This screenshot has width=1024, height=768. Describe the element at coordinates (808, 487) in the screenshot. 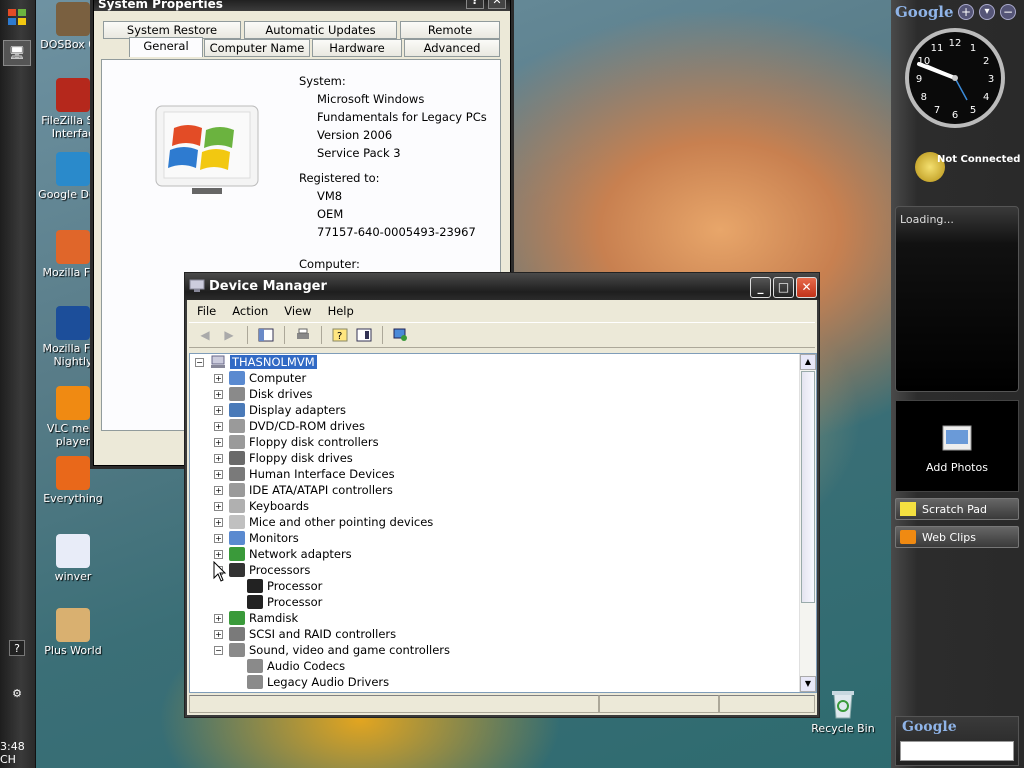

I see `scroll-thumb` at that location.